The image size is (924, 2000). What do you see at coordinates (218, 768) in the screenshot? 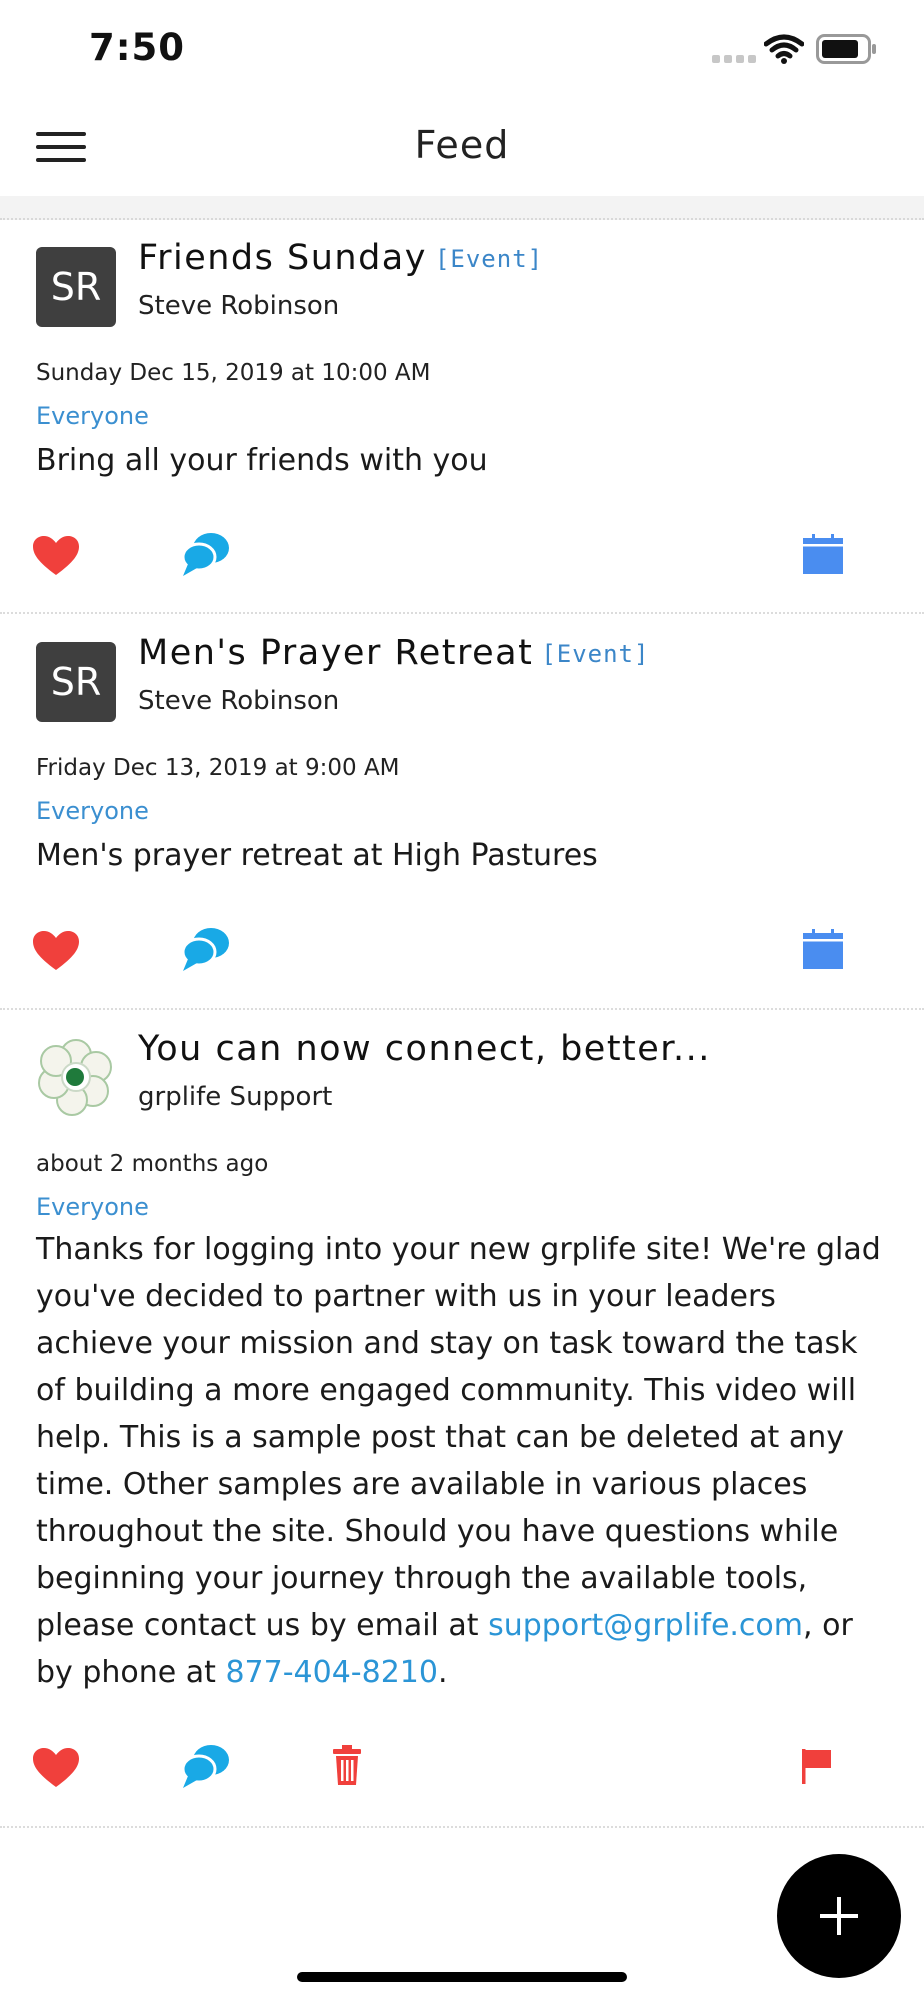
I see `post-date: Friday Dec 13, 2019 at 9:00 AM` at bounding box center [218, 768].